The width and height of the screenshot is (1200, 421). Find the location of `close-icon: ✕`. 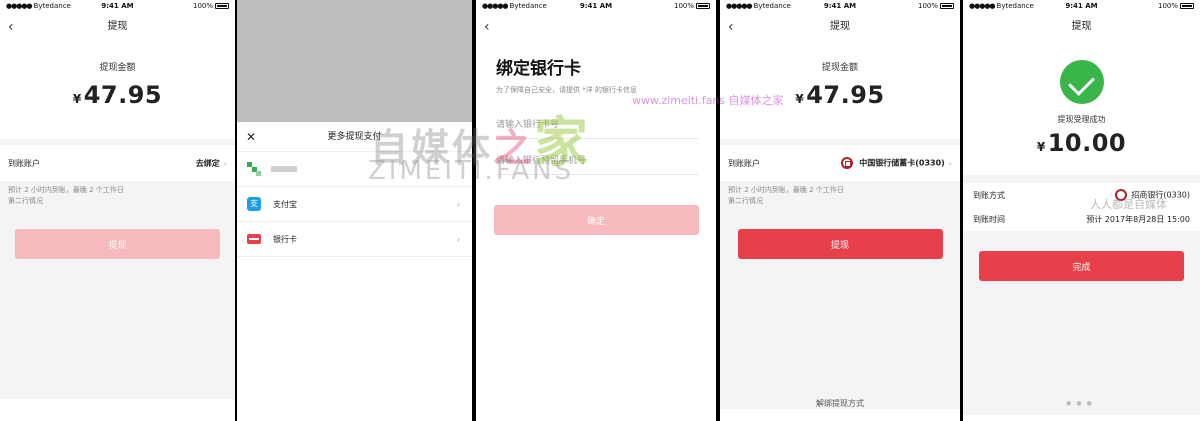

close-icon: ✕ is located at coordinates (251, 137).